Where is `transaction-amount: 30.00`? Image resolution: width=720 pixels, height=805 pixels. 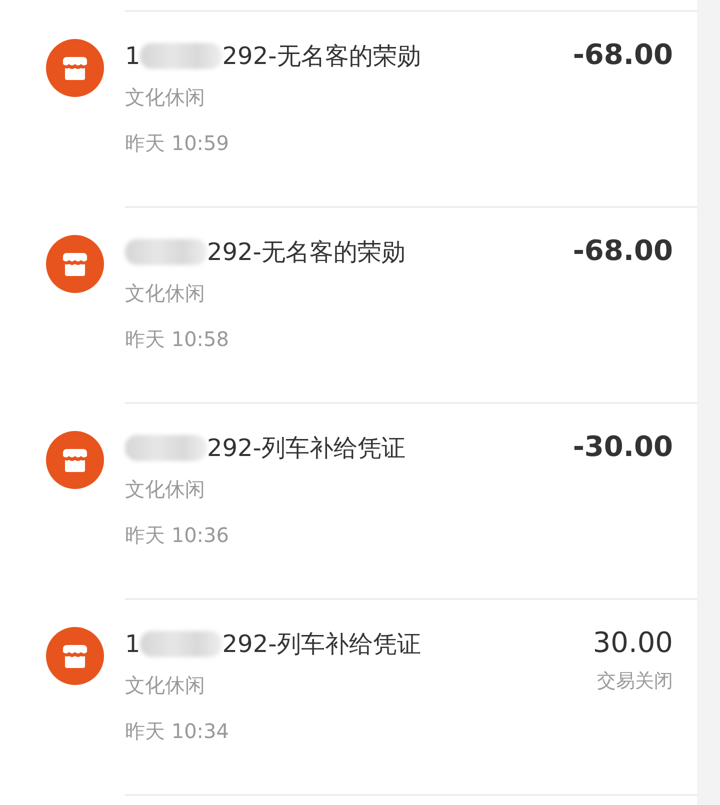 transaction-amount: 30.00 is located at coordinates (632, 643).